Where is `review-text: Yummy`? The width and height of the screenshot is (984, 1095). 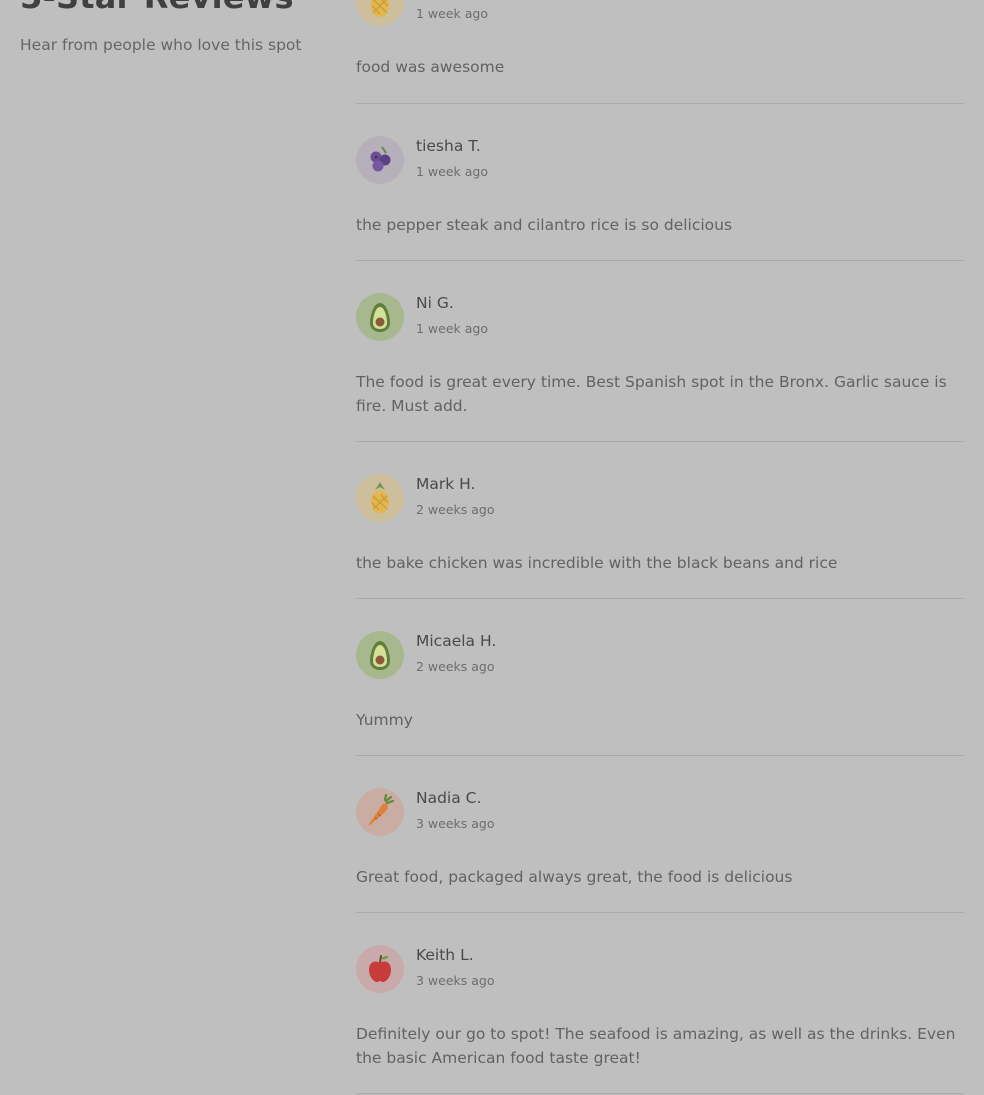 review-text: Yummy is located at coordinates (384, 720).